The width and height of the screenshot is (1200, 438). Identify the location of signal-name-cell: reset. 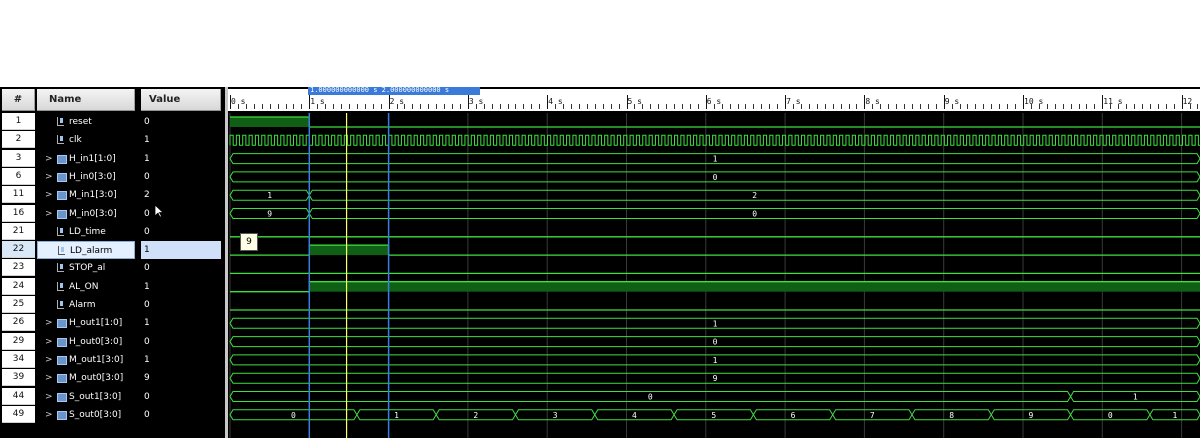
(86, 122).